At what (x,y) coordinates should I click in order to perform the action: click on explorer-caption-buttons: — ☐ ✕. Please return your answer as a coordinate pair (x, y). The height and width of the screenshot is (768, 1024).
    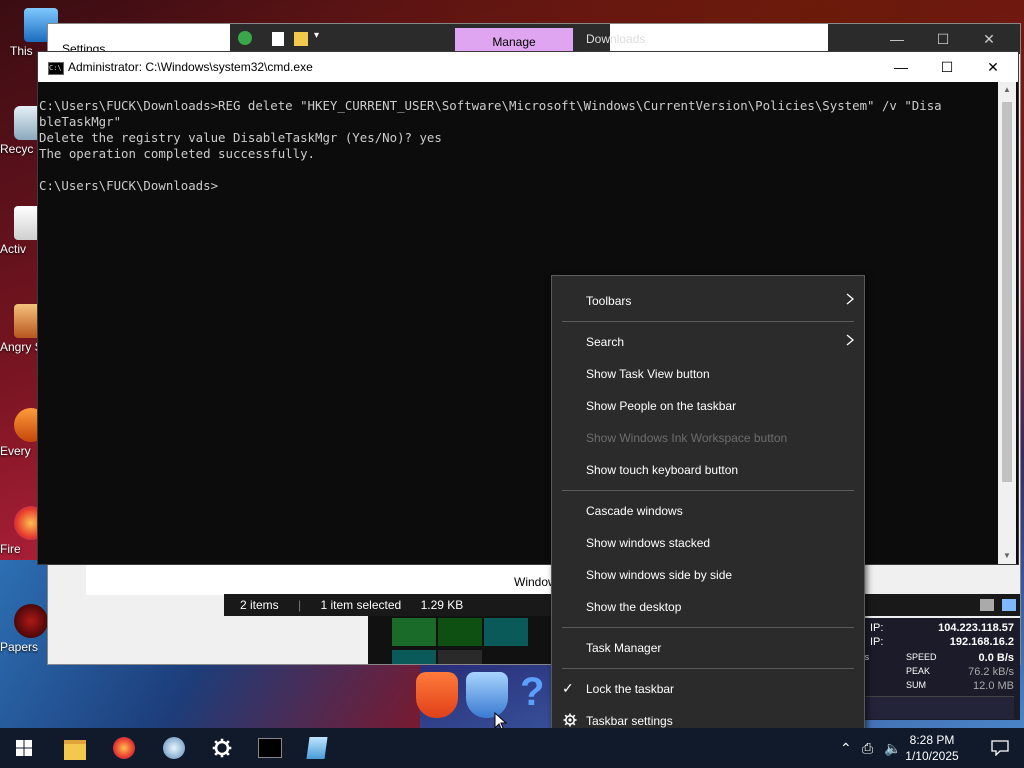
    Looking at the image, I should click on (924, 39).